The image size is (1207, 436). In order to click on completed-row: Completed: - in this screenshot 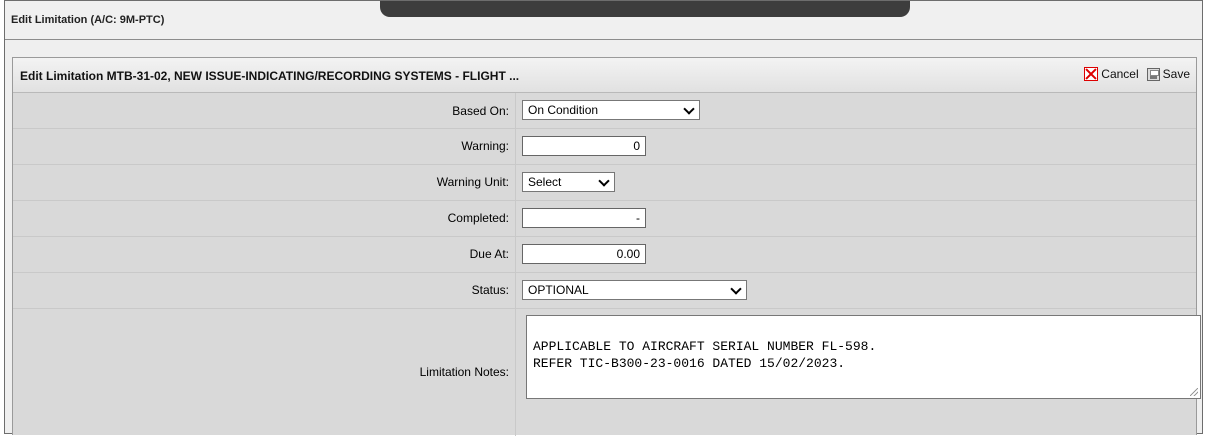, I will do `click(604, 218)`.